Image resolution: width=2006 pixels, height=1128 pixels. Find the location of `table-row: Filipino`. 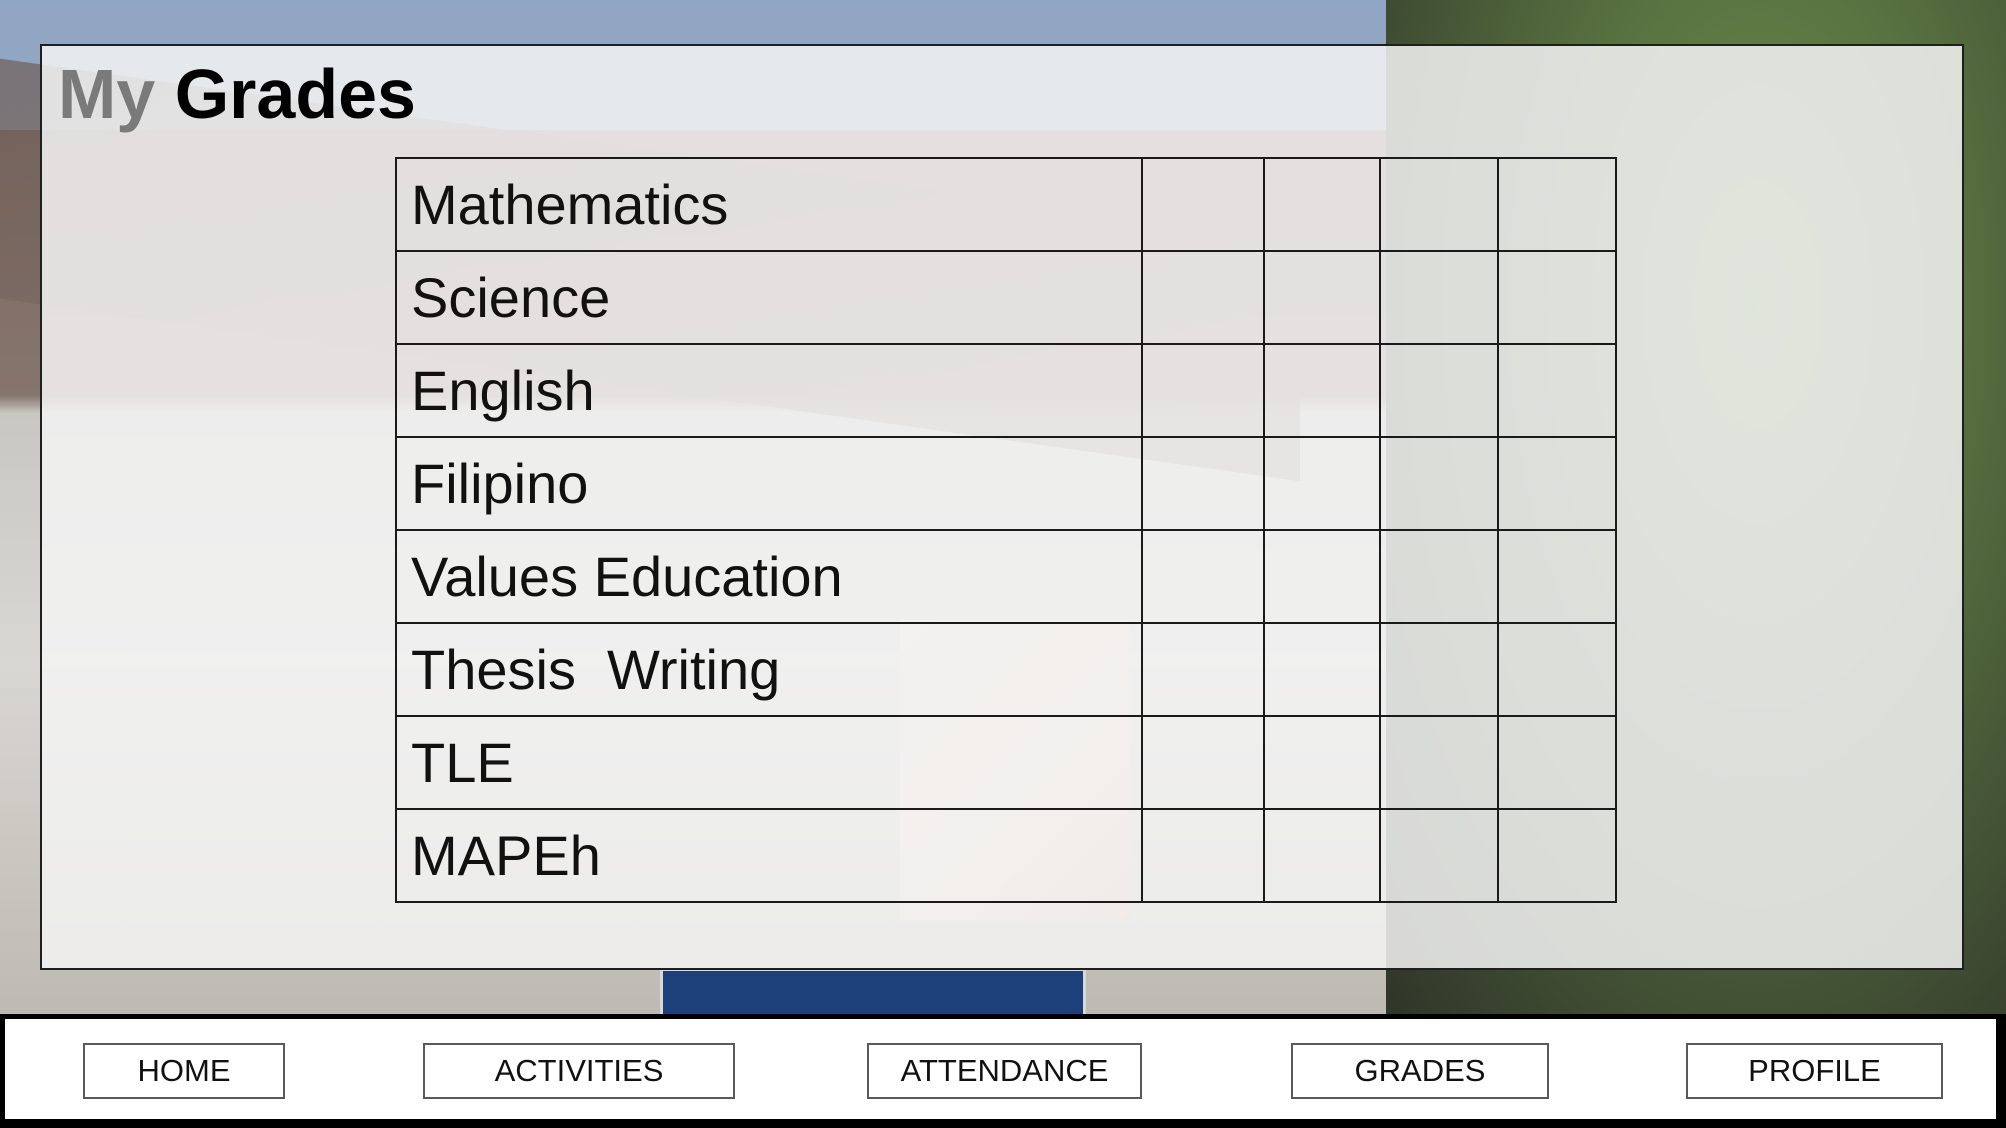

table-row: Filipino is located at coordinates (1006, 483).